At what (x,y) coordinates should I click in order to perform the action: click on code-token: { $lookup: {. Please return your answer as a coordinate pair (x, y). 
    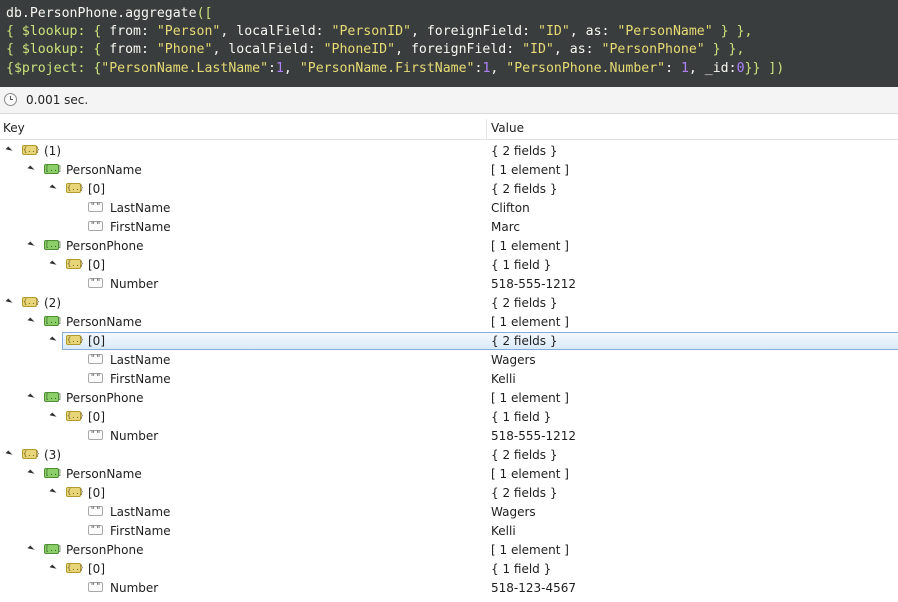
    Looking at the image, I should click on (58, 32).